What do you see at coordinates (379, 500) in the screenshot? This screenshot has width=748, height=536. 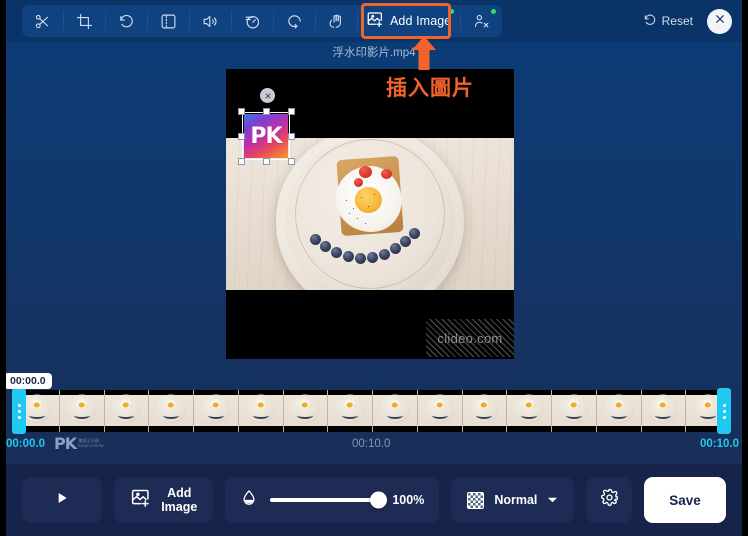 I see `opacity-slider-knob` at bounding box center [379, 500].